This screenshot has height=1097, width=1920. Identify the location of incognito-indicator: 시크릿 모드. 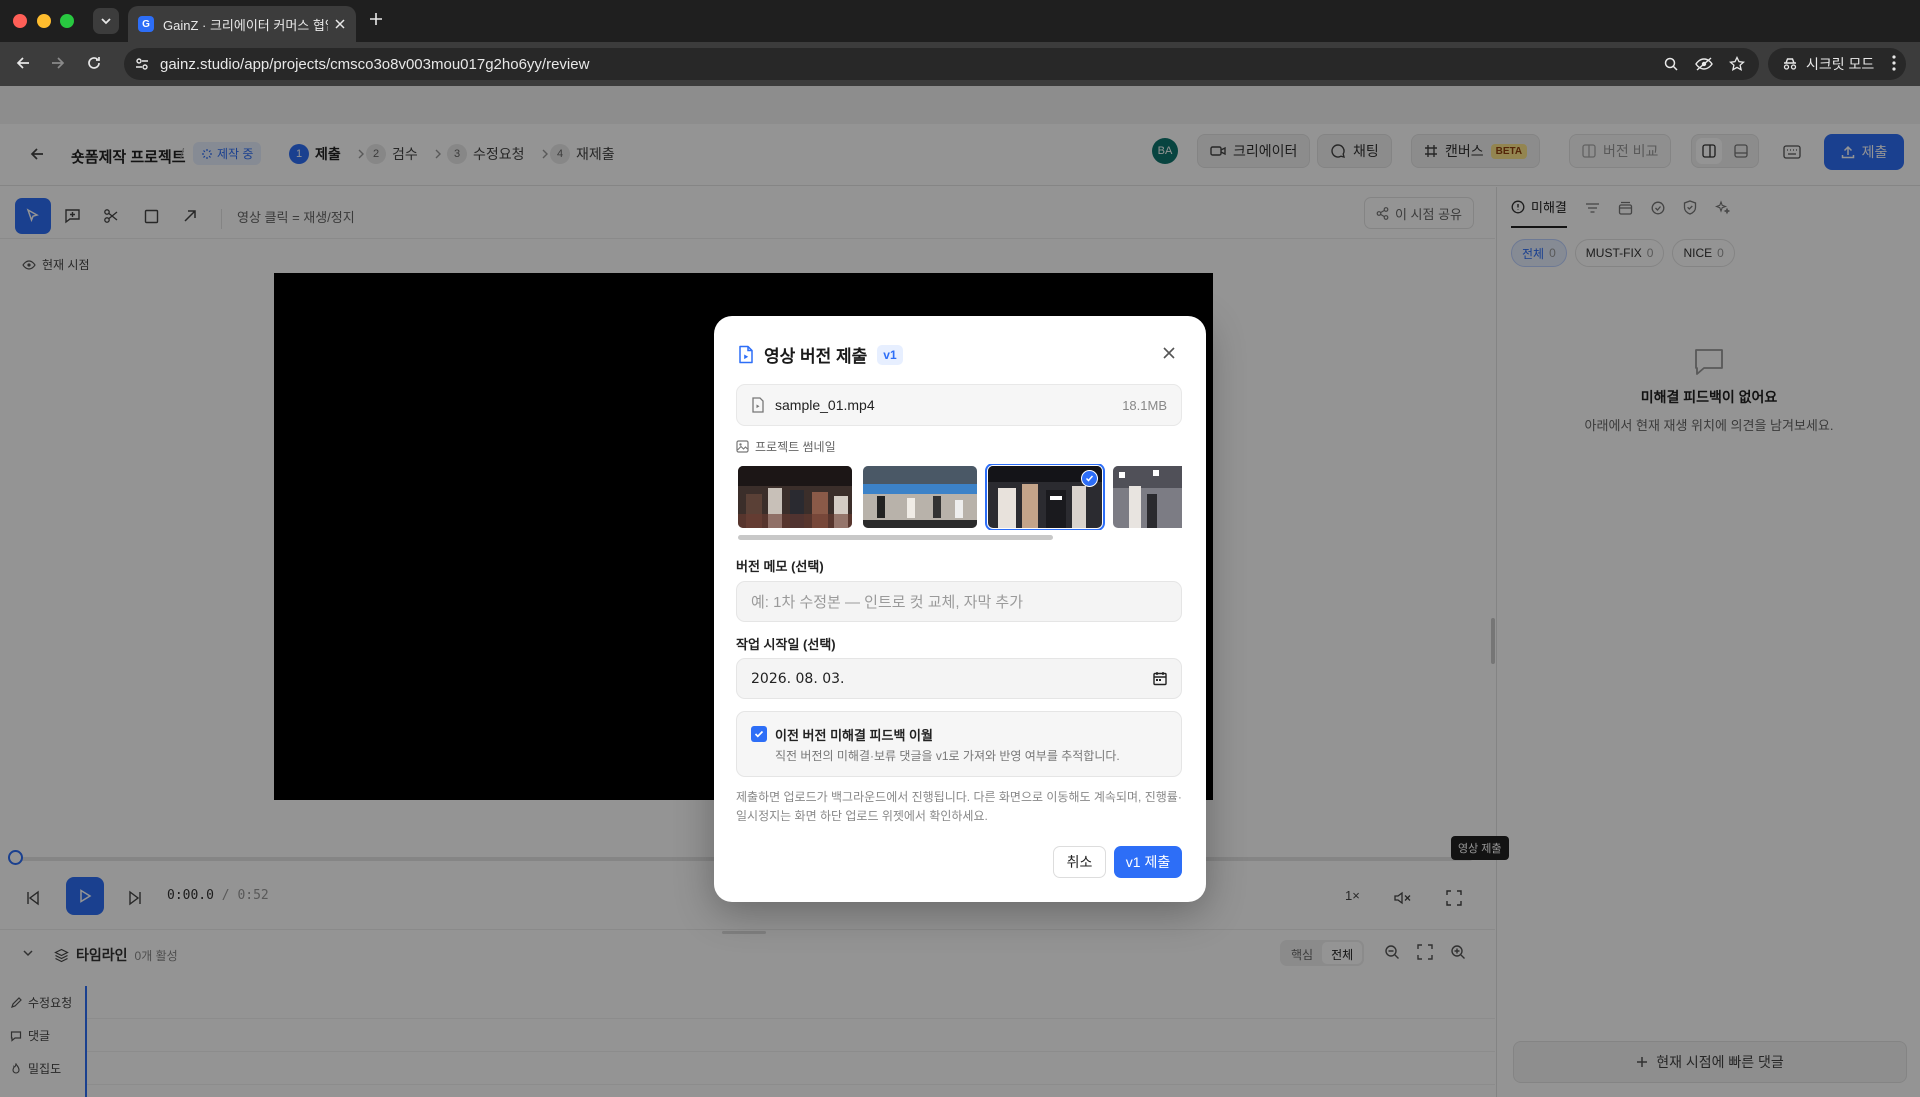
(1837, 64).